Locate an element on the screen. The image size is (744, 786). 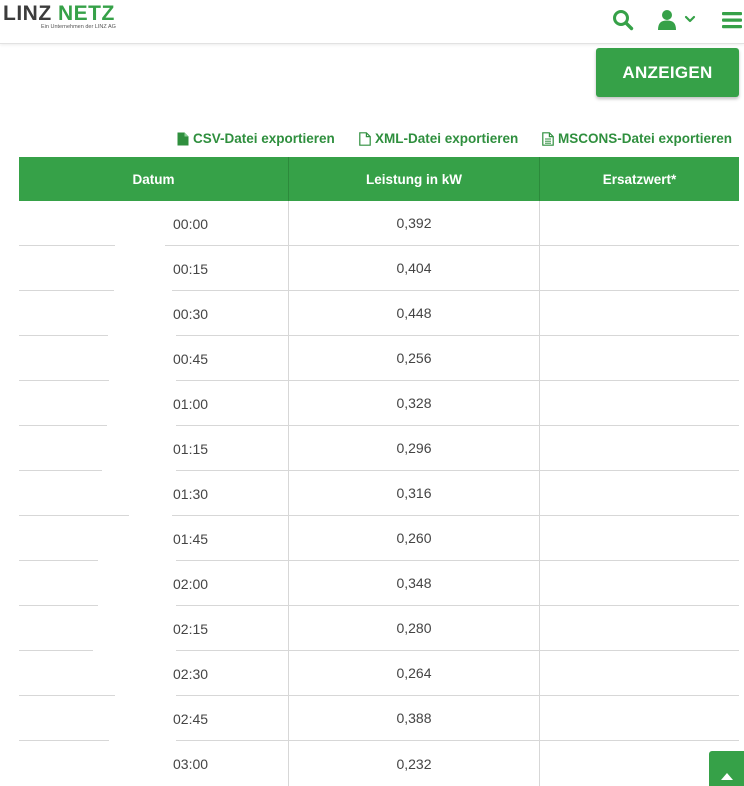
scroll-to-top-button is located at coordinates (726, 768).